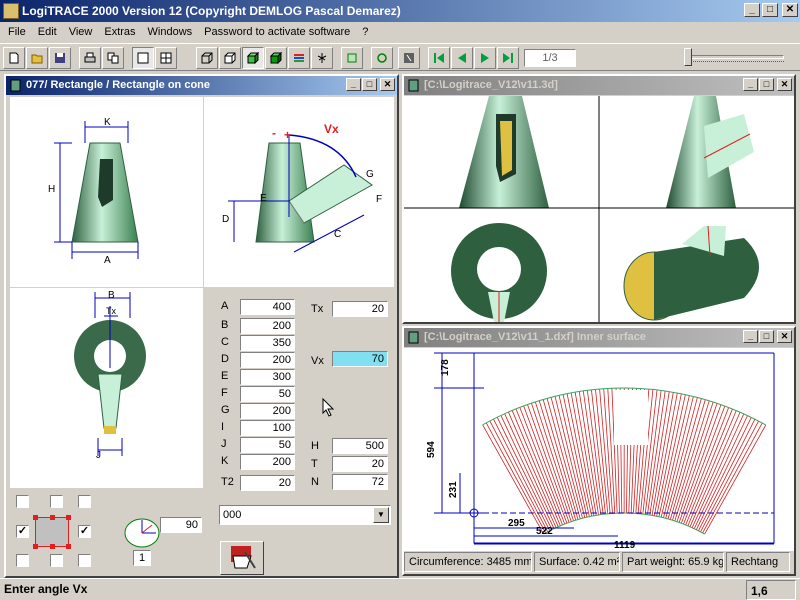 The width and height of the screenshot is (800, 600). What do you see at coordinates (267, 411) in the screenshot?
I see `field-g-input: 200` at bounding box center [267, 411].